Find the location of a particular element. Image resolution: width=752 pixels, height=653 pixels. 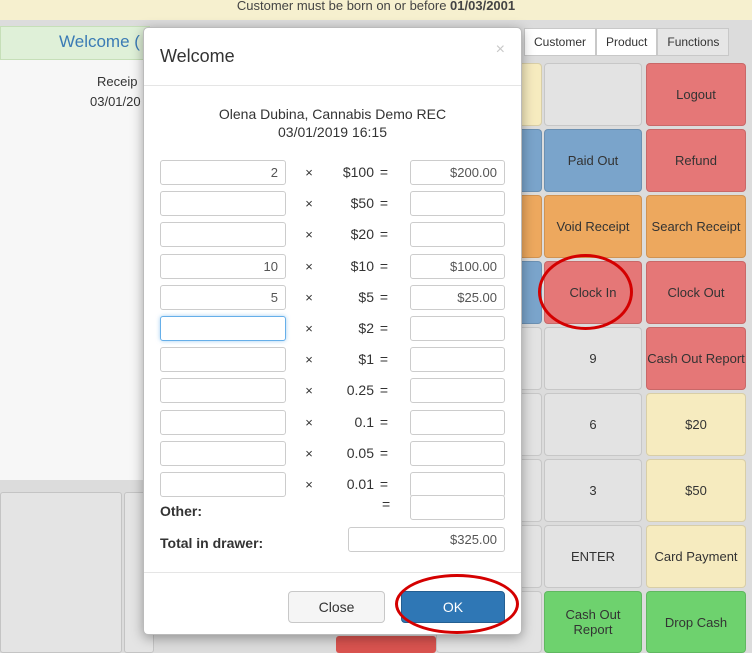

refund-button: Refund is located at coordinates (696, 160).